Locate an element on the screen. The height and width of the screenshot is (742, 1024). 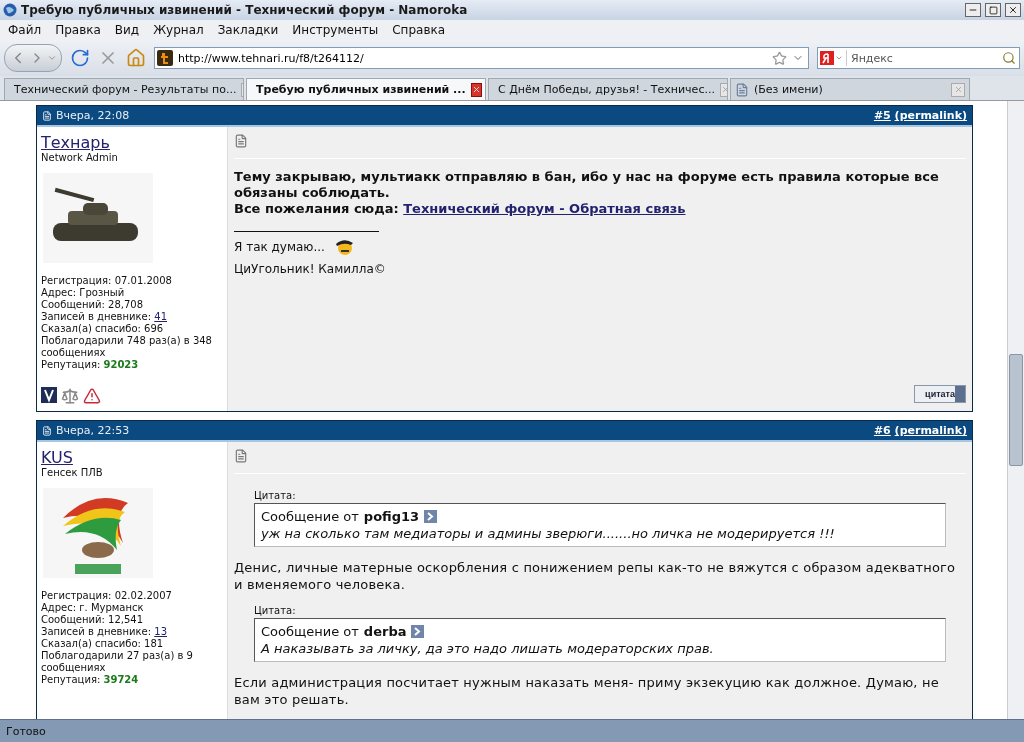
username-link: Технарь is located at coordinates (75, 142).